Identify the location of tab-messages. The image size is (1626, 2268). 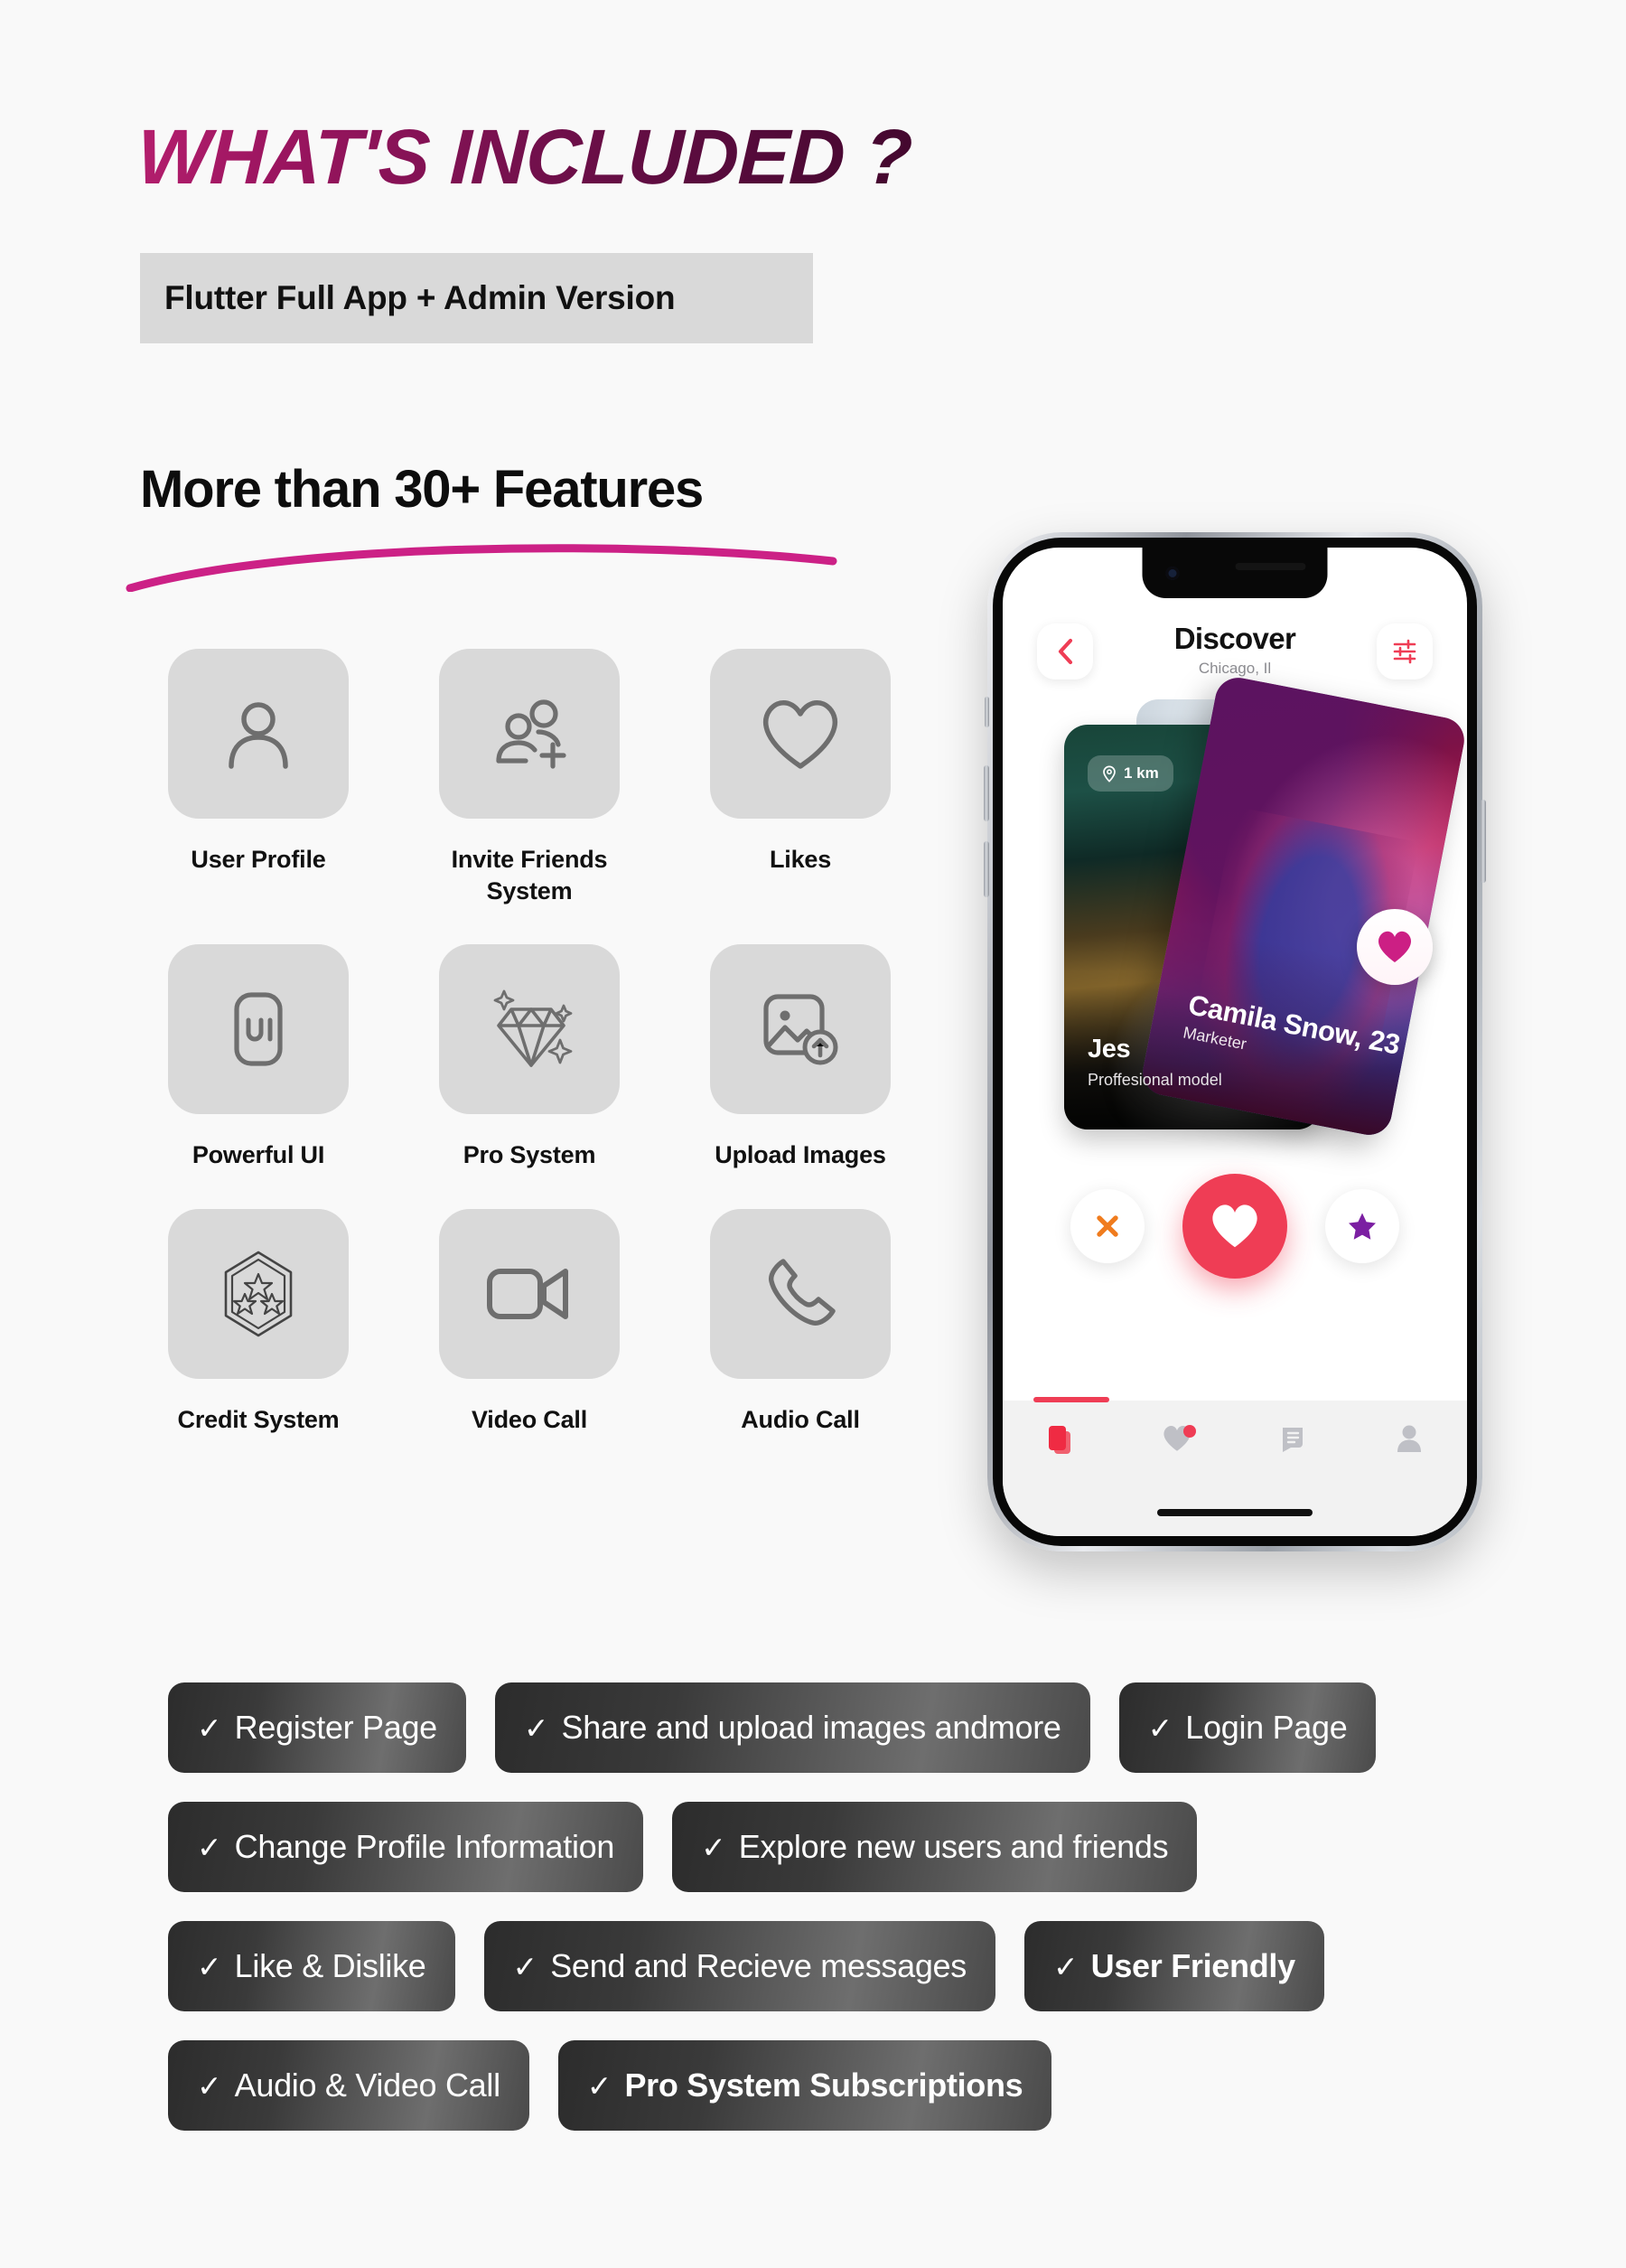
(1293, 1438).